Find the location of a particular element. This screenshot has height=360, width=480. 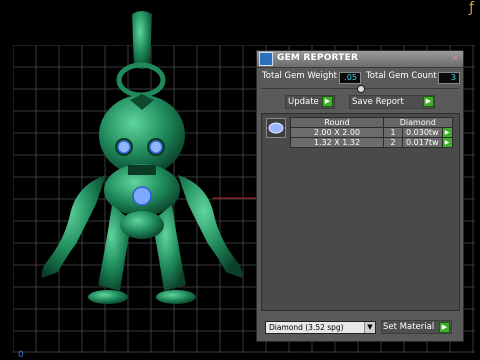

gem-count: 2 is located at coordinates (393, 142).